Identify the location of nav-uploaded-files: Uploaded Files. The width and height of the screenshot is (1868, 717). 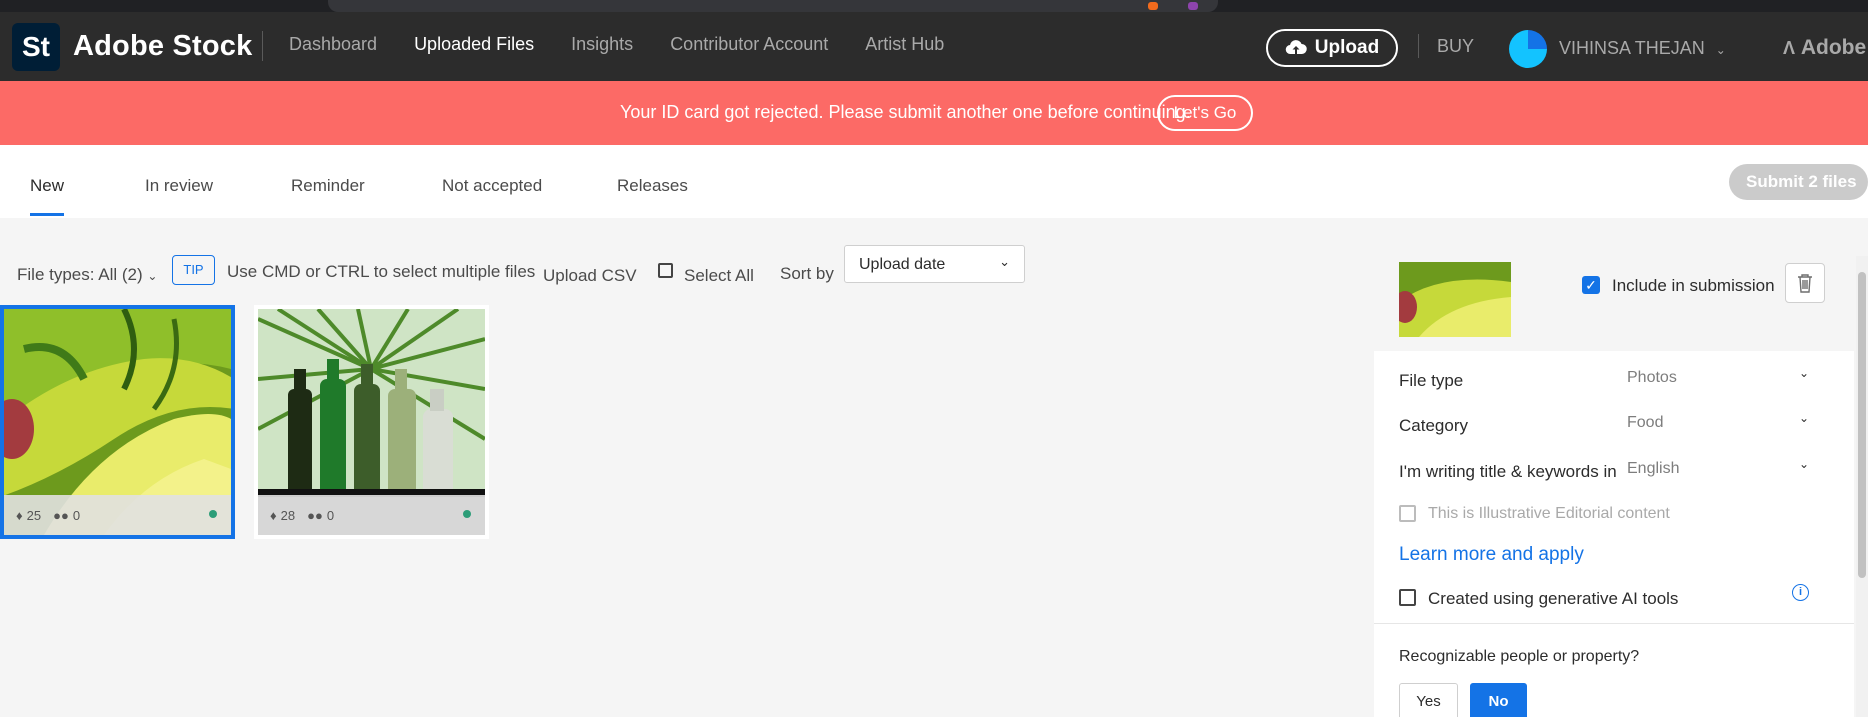
(474, 44).